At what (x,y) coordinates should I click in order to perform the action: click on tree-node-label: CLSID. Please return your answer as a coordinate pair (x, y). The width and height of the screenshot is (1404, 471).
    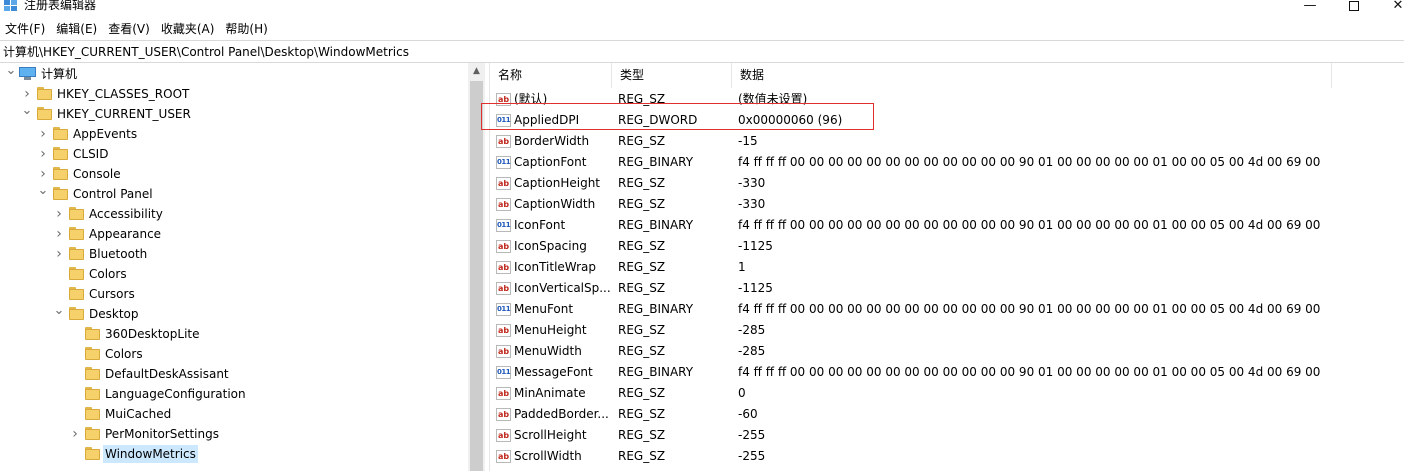
    Looking at the image, I should click on (90, 154).